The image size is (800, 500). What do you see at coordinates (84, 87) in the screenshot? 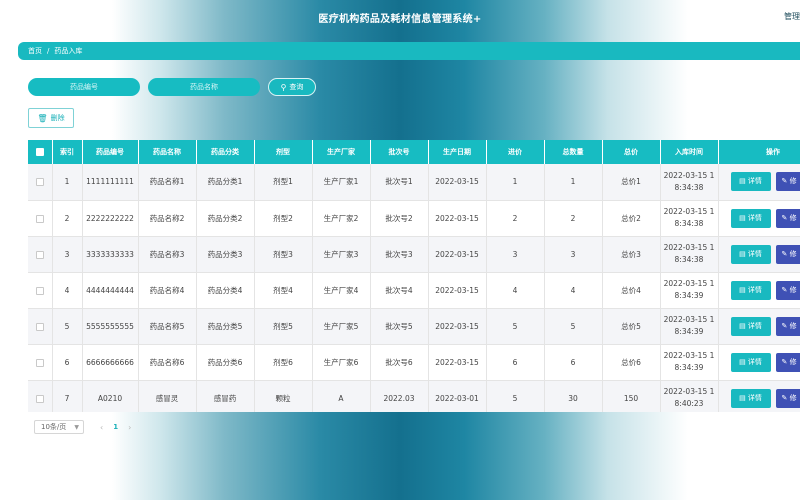
I see `drug-code-input` at bounding box center [84, 87].